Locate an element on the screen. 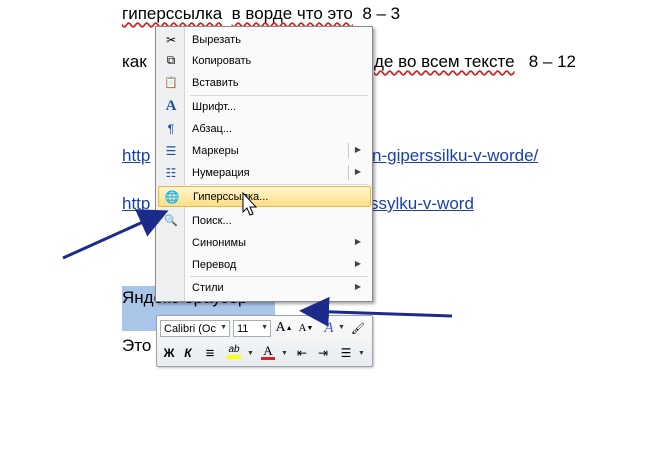 The image size is (665, 459). styles-icon-slot is located at coordinates (171, 287).